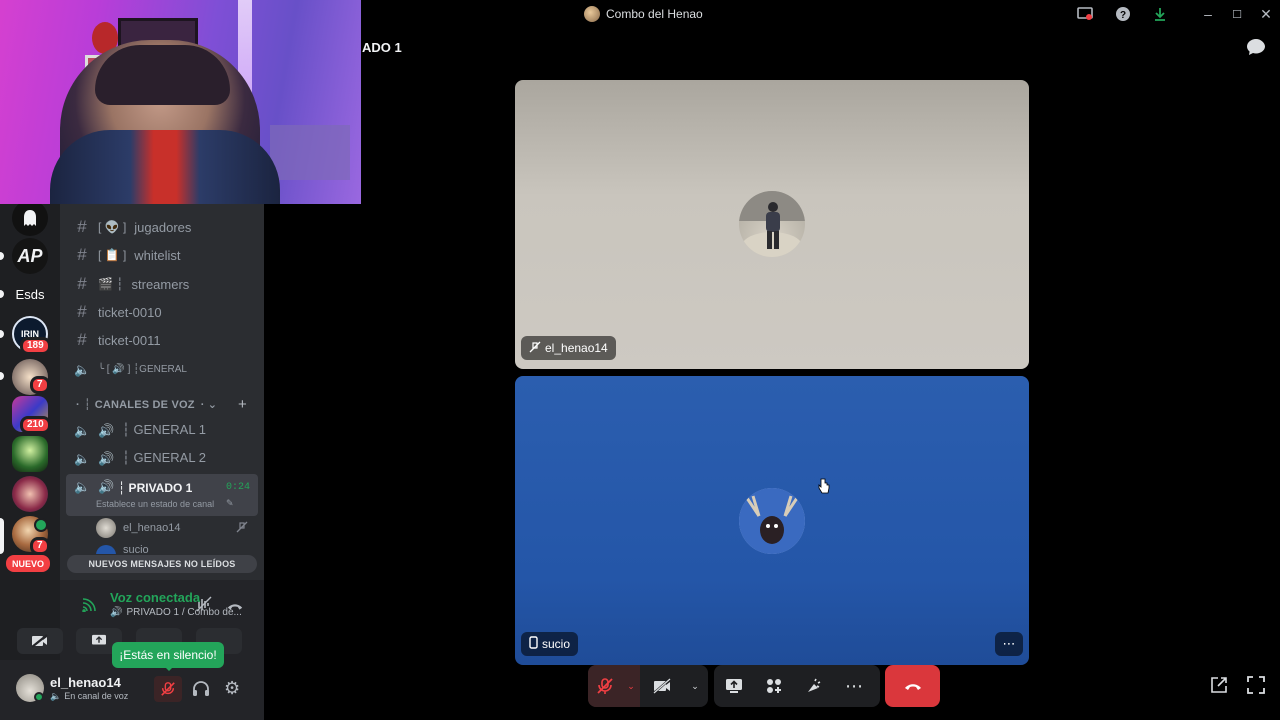  Describe the element at coordinates (605, 686) in the screenshot. I see `unmute-button` at that location.